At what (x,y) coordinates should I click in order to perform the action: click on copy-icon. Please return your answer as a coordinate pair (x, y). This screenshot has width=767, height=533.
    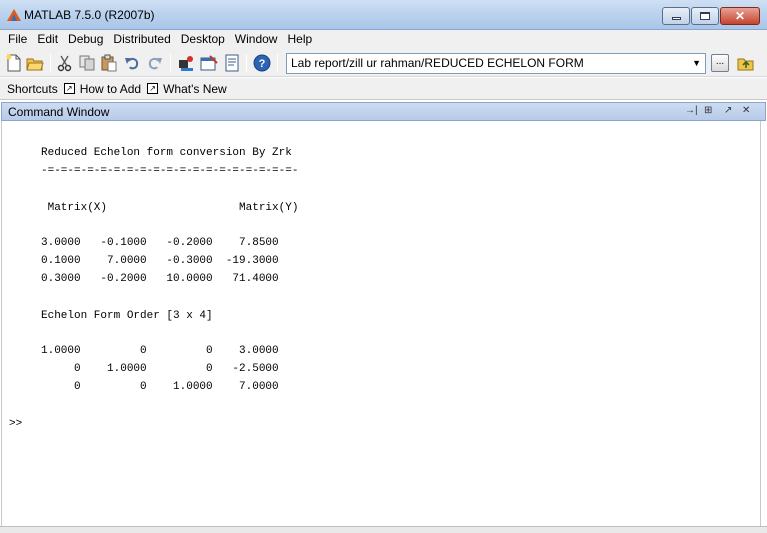
    Looking at the image, I should click on (87, 63).